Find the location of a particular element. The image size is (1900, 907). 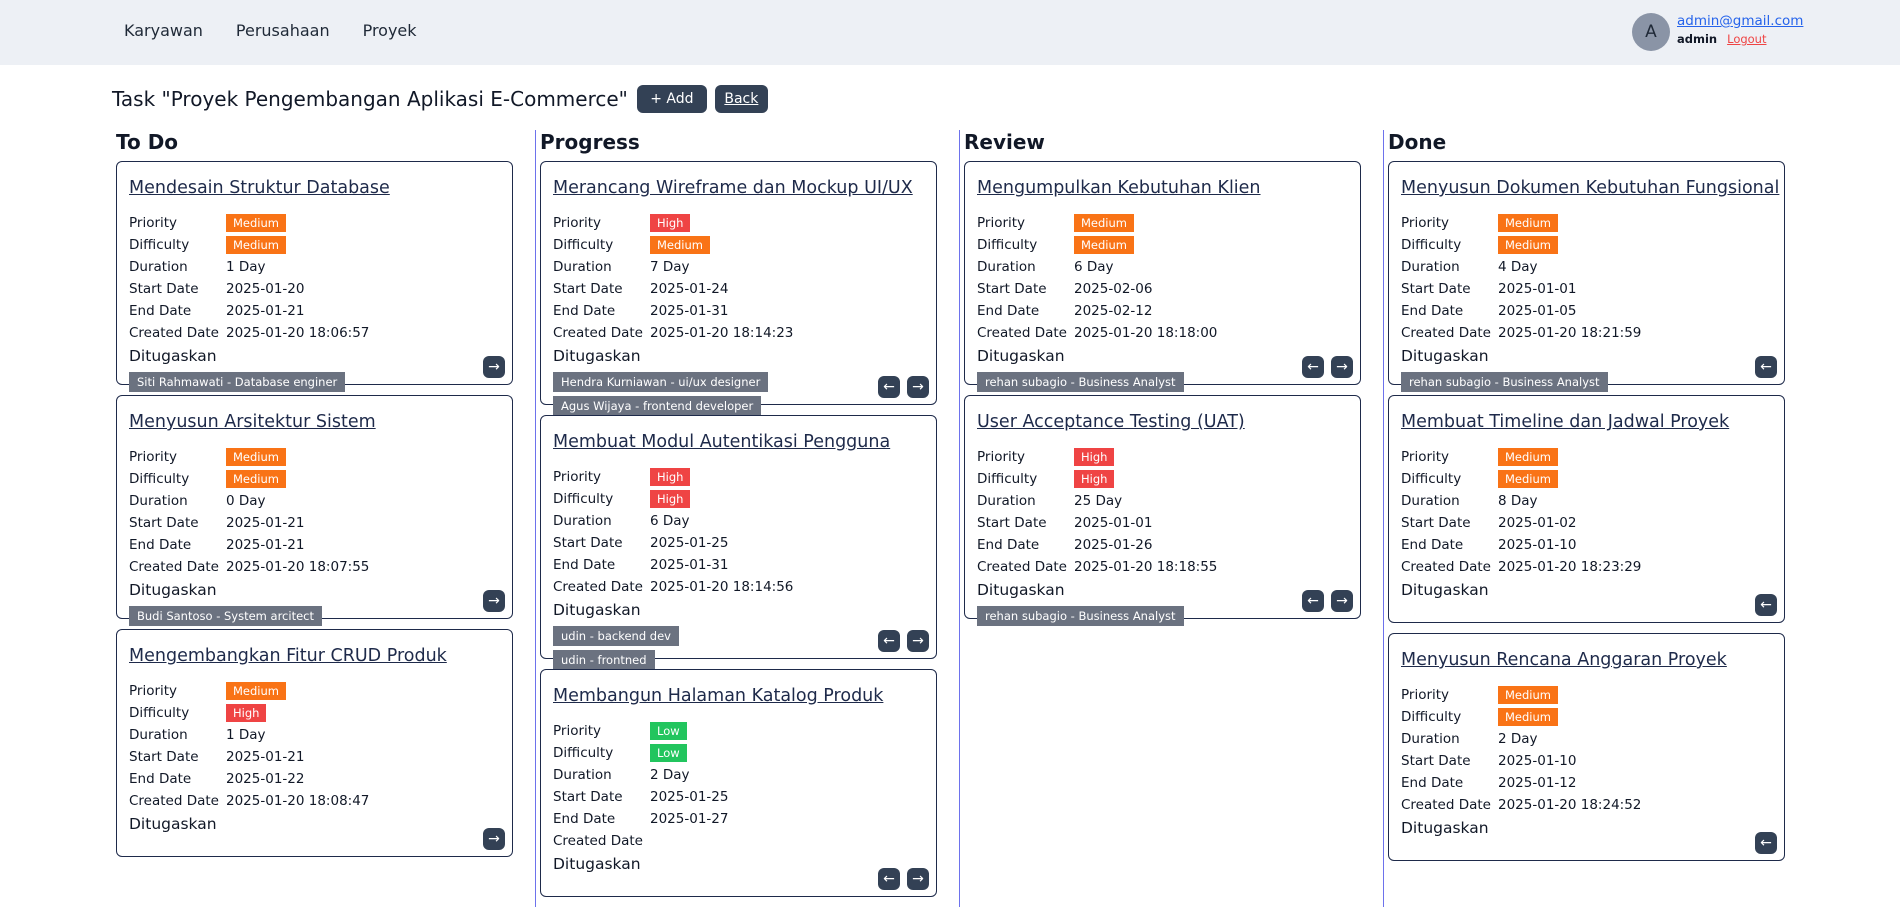

task-title-link: User Acceptance Testing (UAT) is located at coordinates (1111, 422).